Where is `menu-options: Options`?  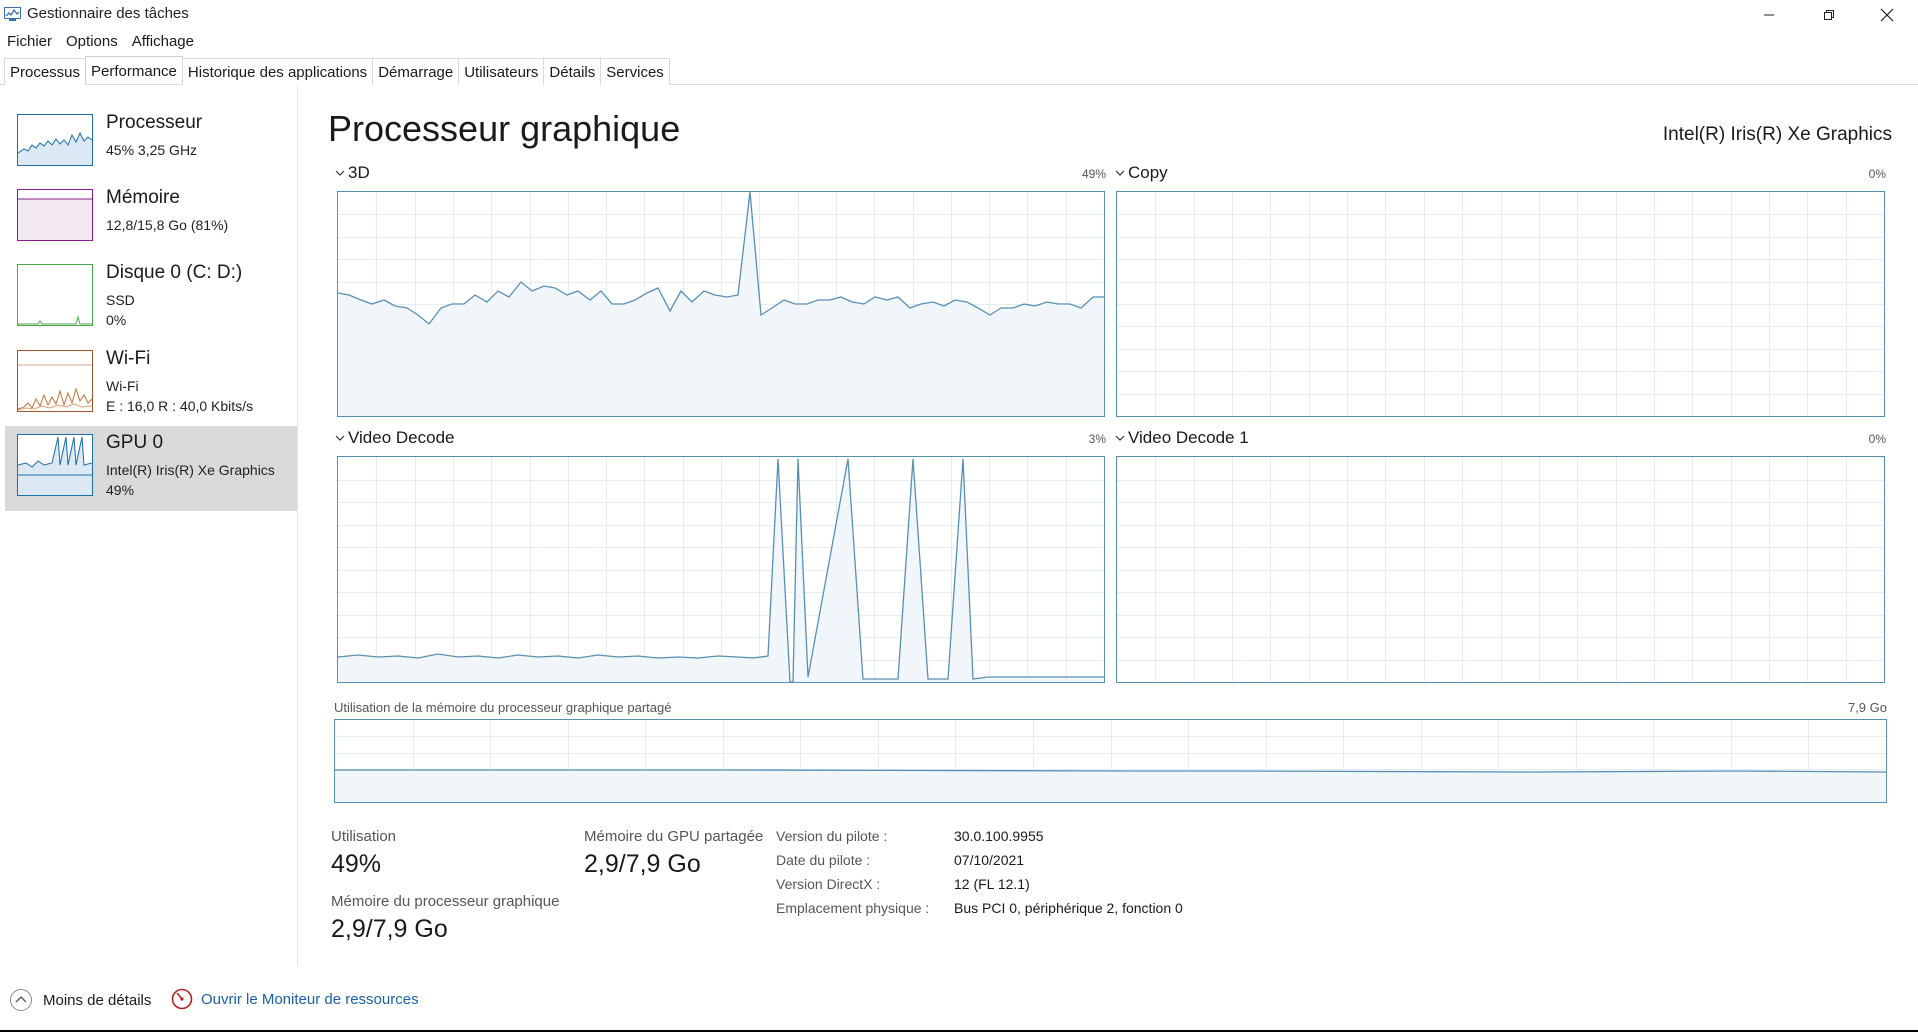
menu-options: Options is located at coordinates (92, 42).